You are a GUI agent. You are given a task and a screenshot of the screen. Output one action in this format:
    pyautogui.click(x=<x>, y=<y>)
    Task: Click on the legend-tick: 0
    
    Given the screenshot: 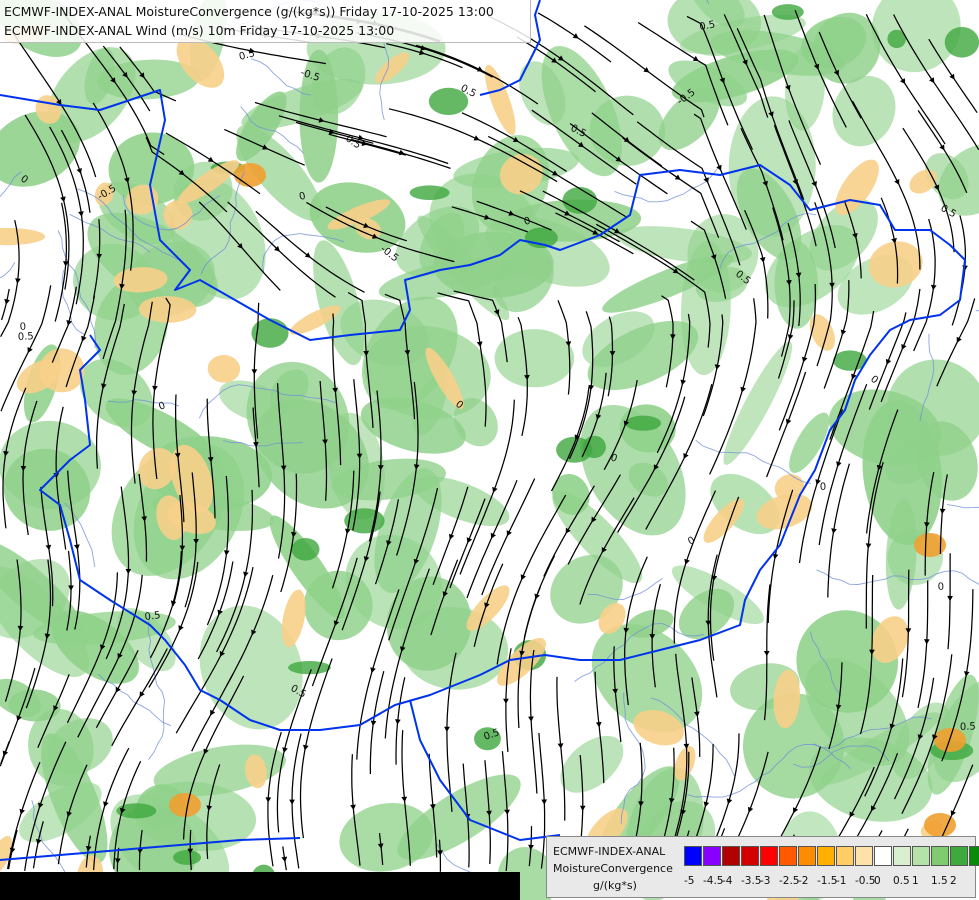 What is the action you would take?
    pyautogui.click(x=877, y=881)
    